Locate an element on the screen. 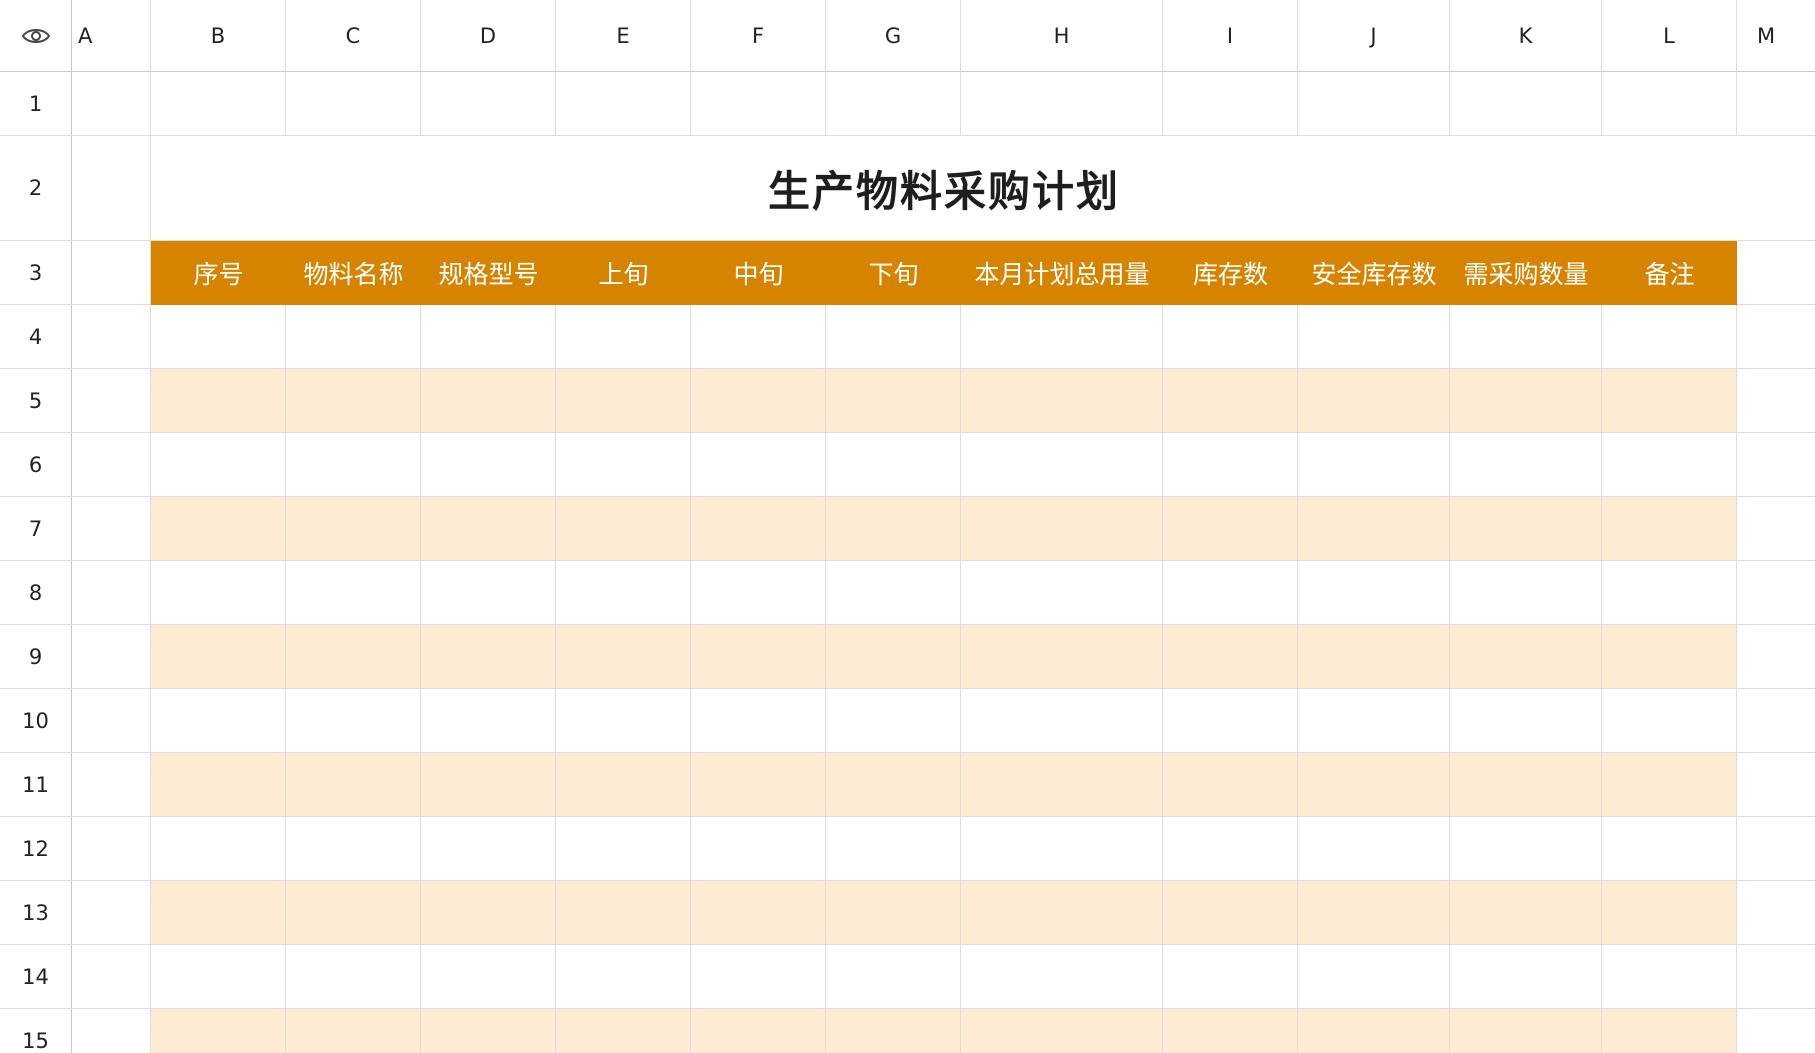 The width and height of the screenshot is (1815, 1053). cell-k1 is located at coordinates (1526, 104).